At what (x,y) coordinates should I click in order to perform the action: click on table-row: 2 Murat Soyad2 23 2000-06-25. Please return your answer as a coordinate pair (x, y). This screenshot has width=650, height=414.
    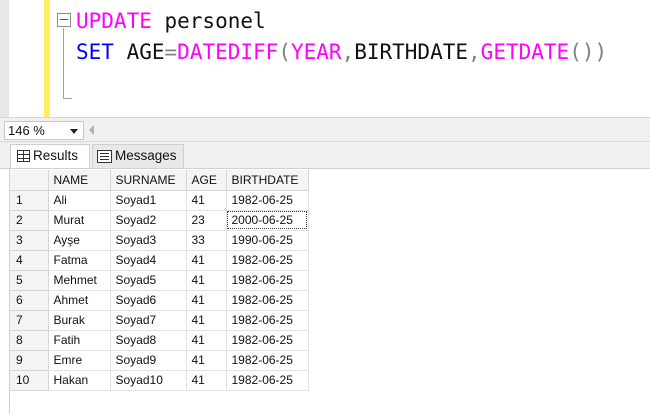
    Looking at the image, I should click on (159, 220).